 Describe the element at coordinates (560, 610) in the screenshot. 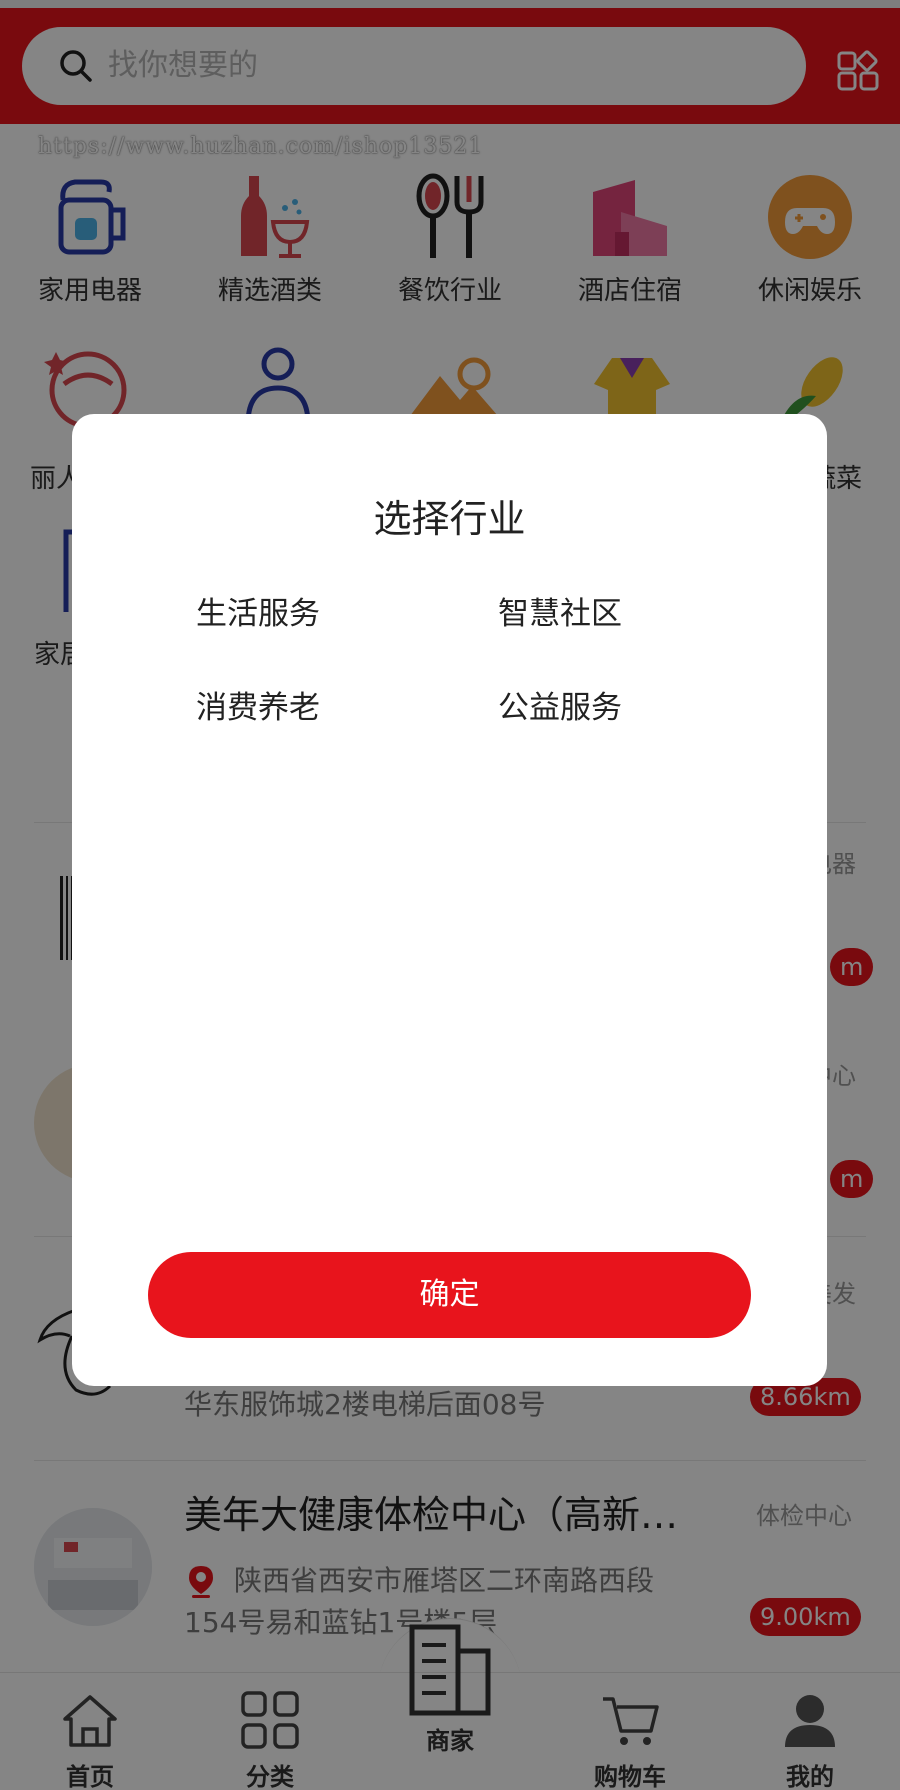

I see `option-smart-community: 智慧社区` at that location.